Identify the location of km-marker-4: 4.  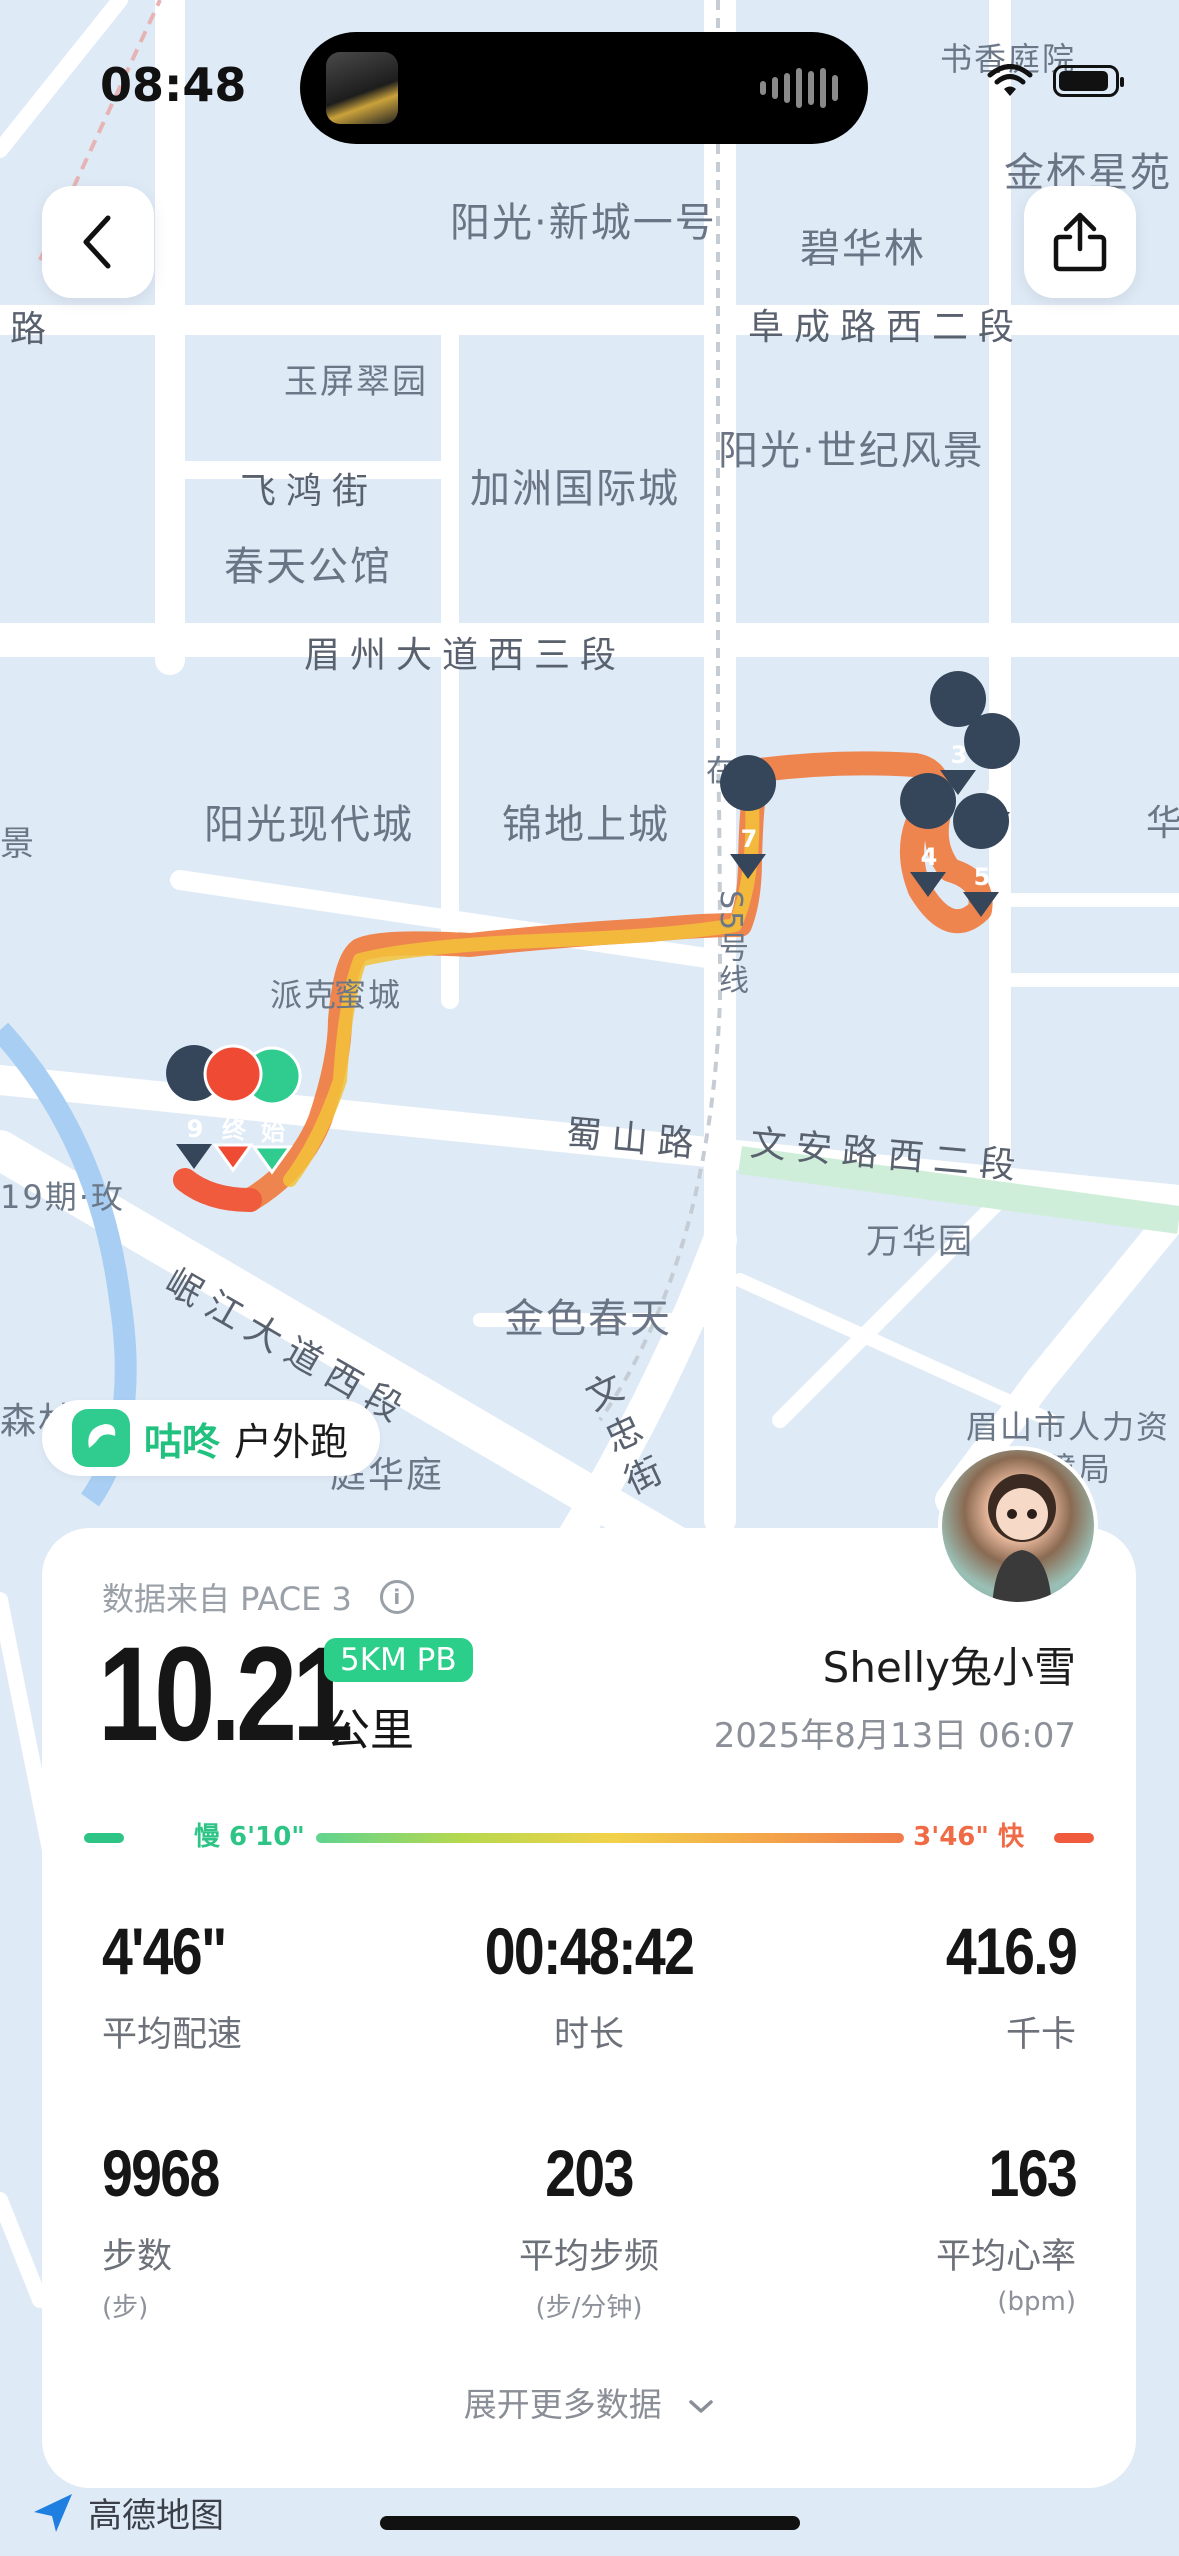
(928, 835).